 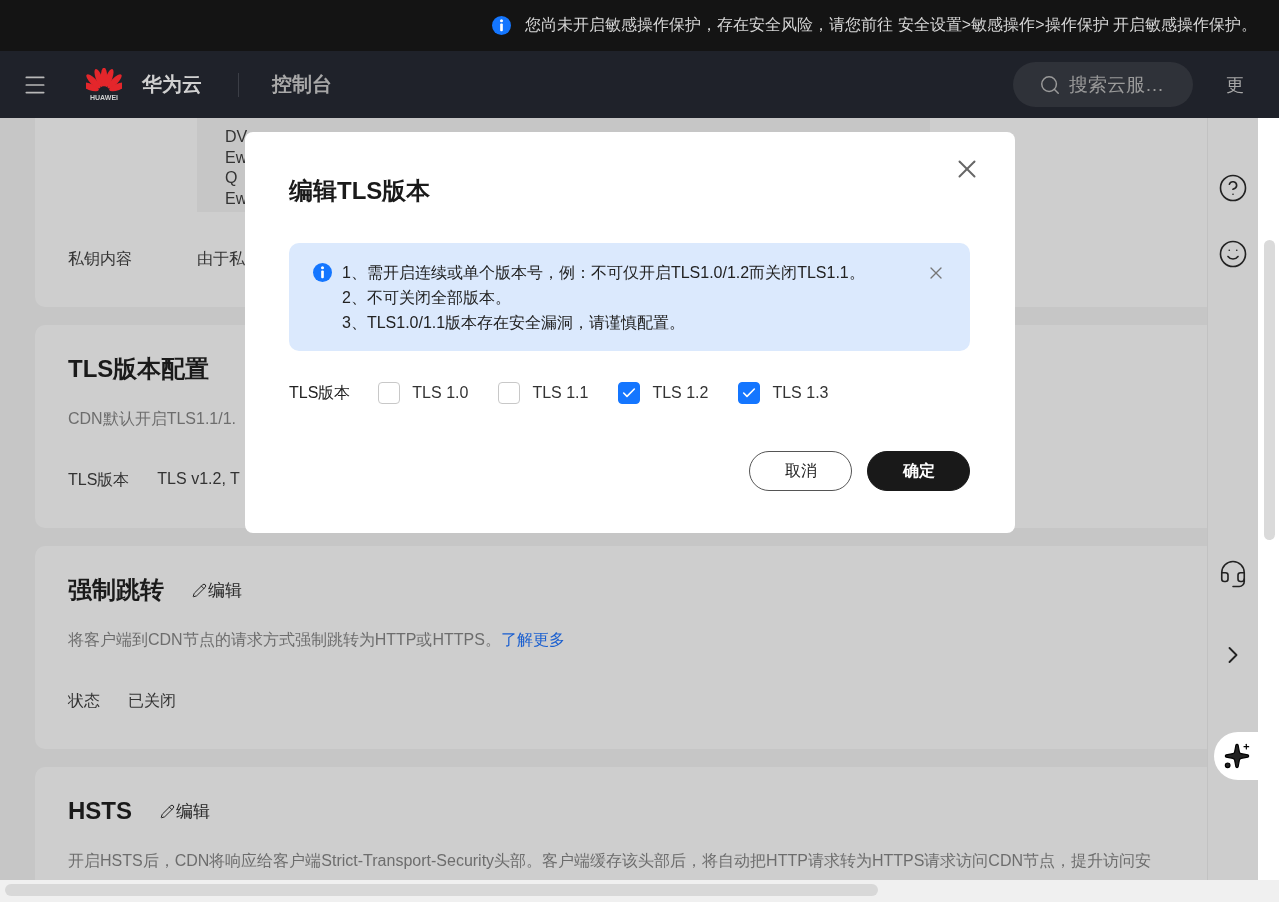 What do you see at coordinates (423, 393) in the screenshot?
I see `tls-checkbox: TLS 1.0` at bounding box center [423, 393].